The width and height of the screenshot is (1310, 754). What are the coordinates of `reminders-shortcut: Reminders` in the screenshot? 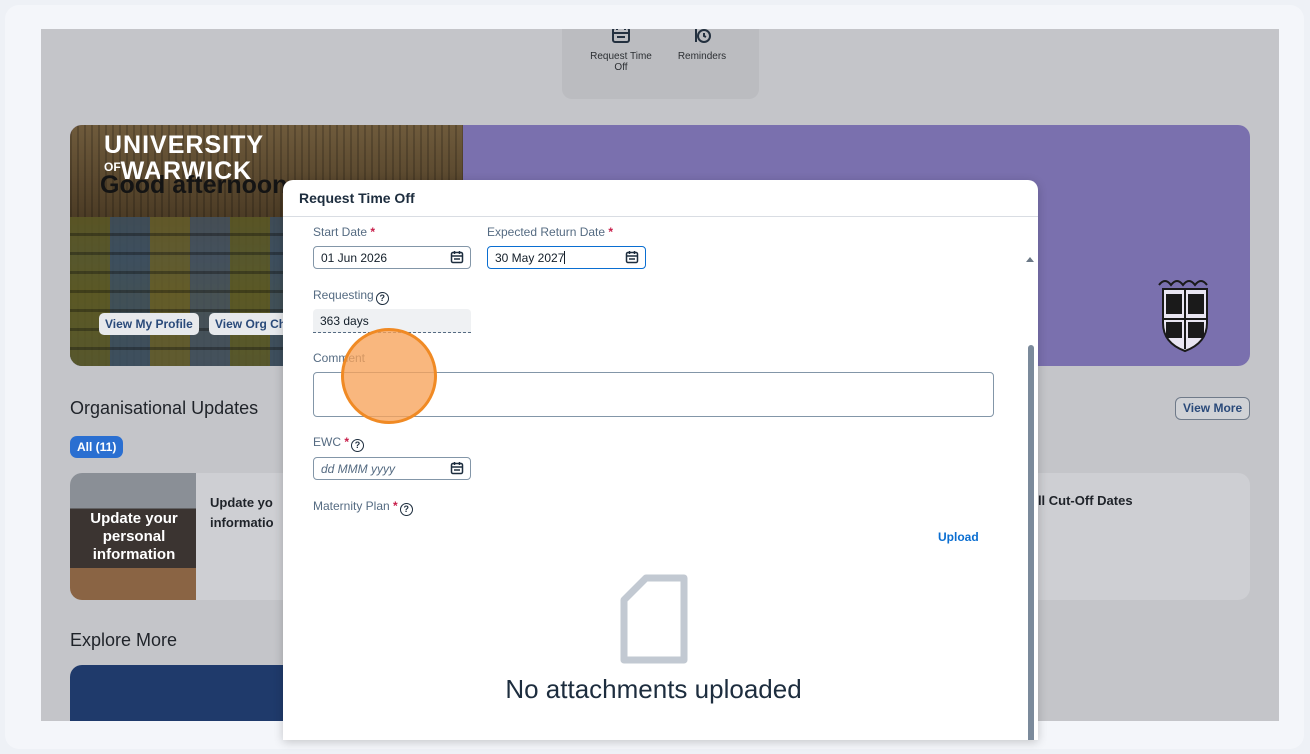 It's located at (702, 45).